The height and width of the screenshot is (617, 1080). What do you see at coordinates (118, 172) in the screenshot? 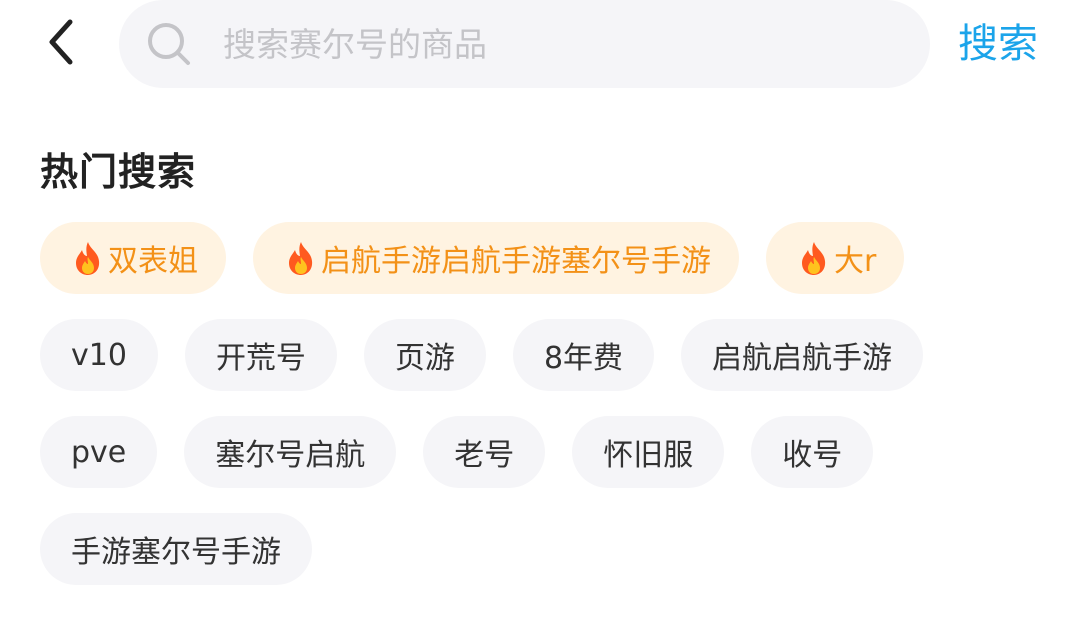
I see `hot-search-title: 热门搜索` at bounding box center [118, 172].